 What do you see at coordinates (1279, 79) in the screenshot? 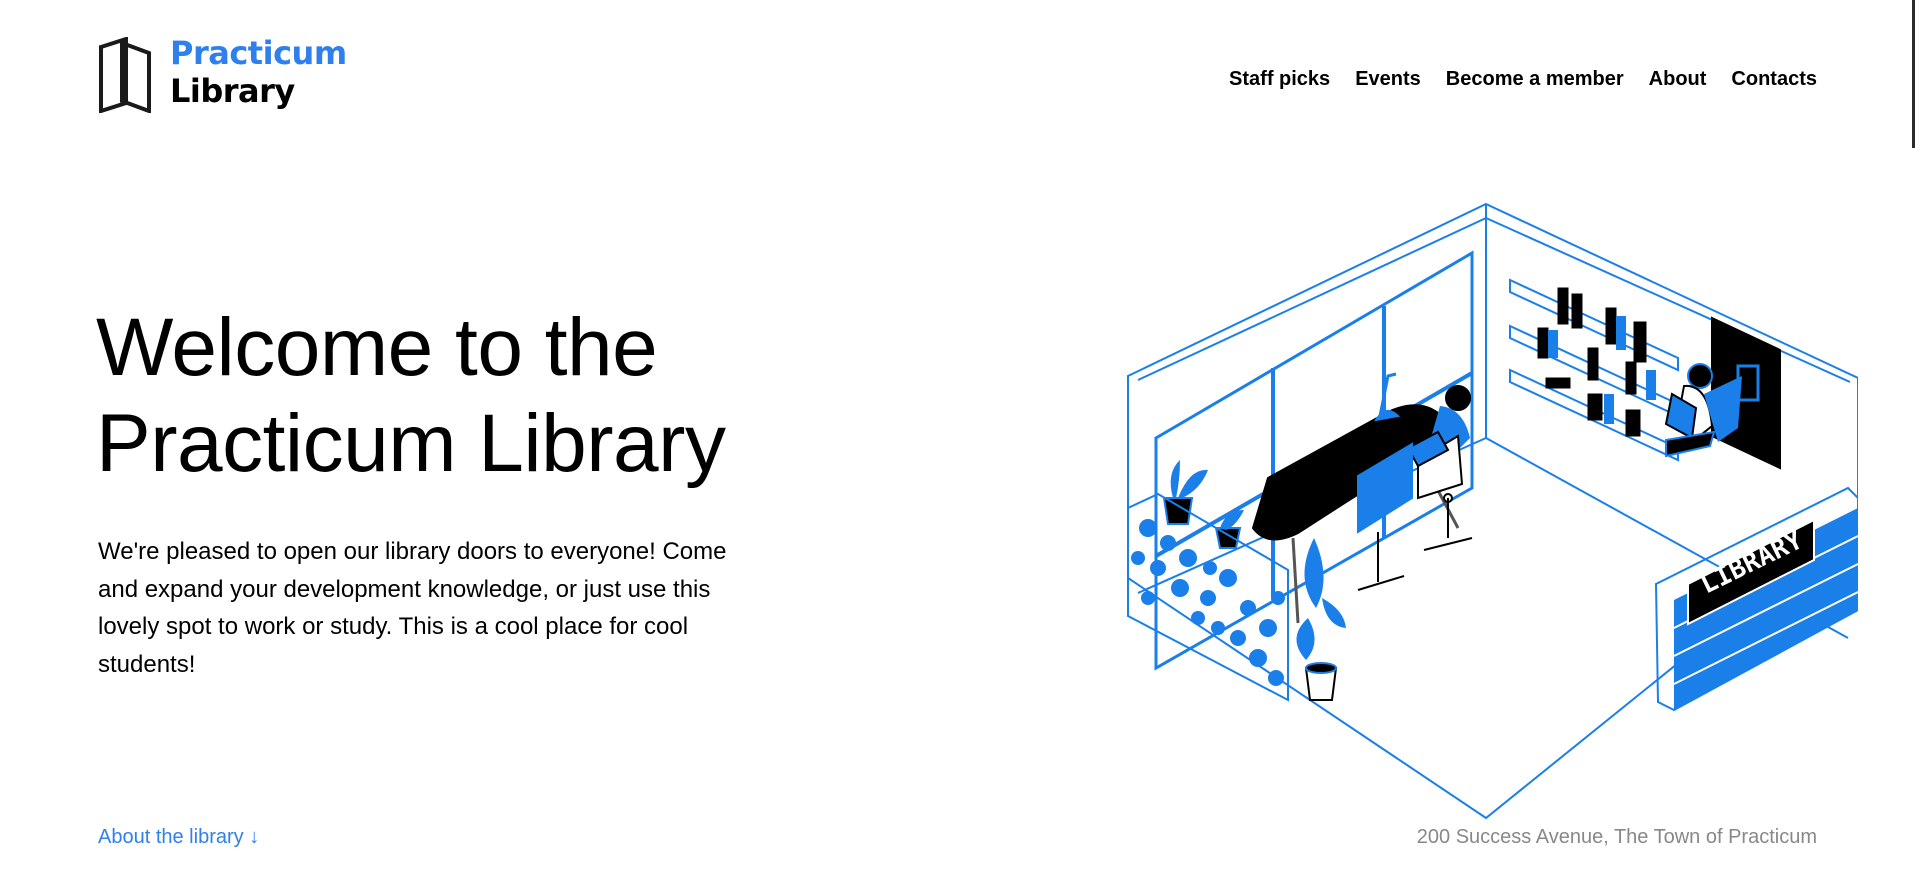
I see `nav-staff-picks: Staff picks` at bounding box center [1279, 79].